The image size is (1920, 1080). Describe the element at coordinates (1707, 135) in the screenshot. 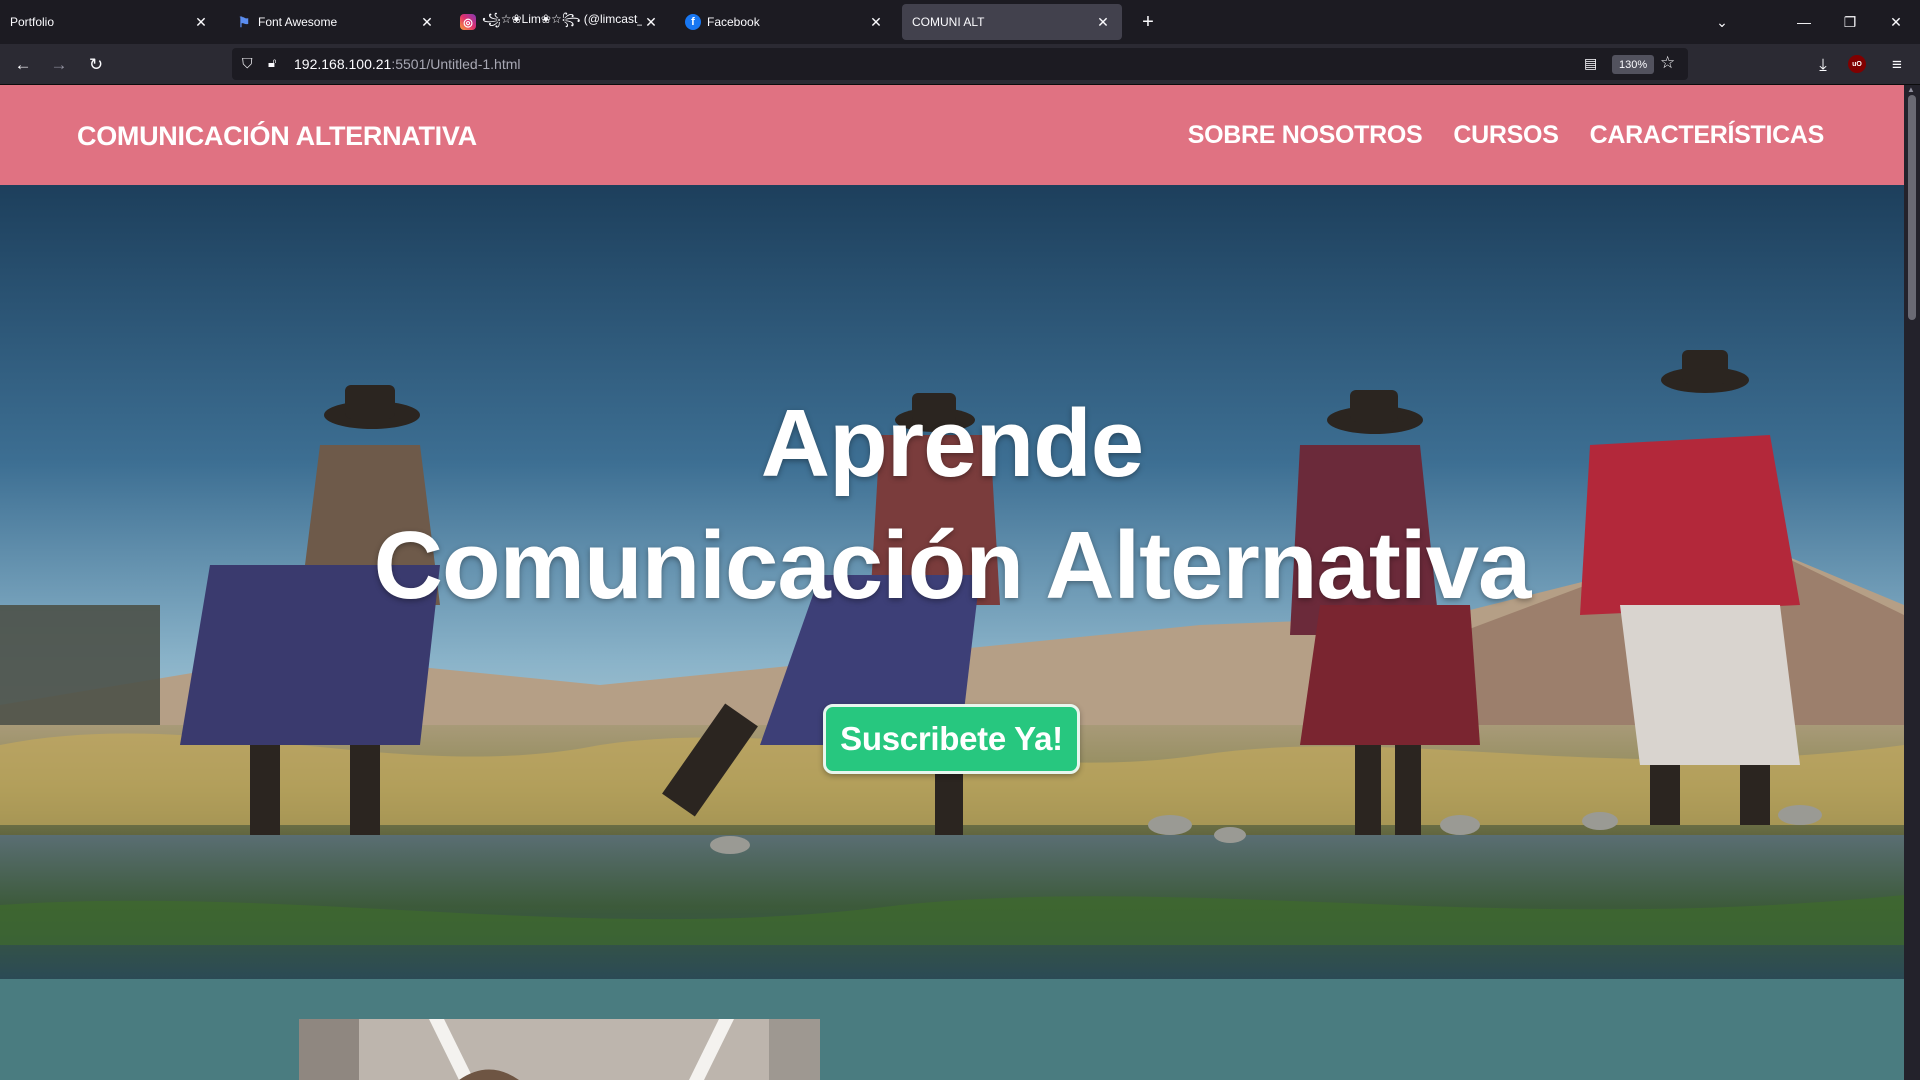

I see `nav-link-caracteristicas: CARACTERÍSTICAS` at that location.